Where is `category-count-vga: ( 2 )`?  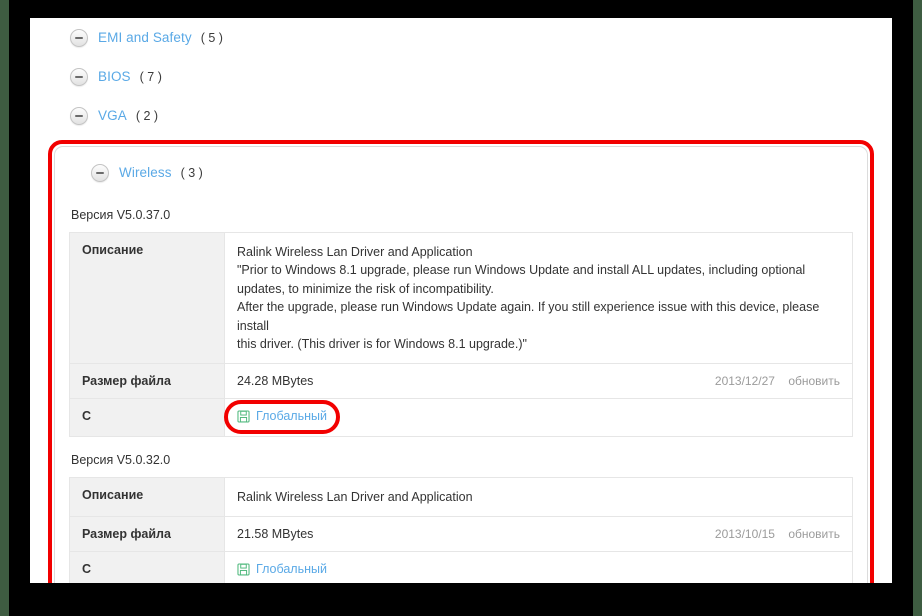
category-count-vga: ( 2 ) is located at coordinates (147, 115).